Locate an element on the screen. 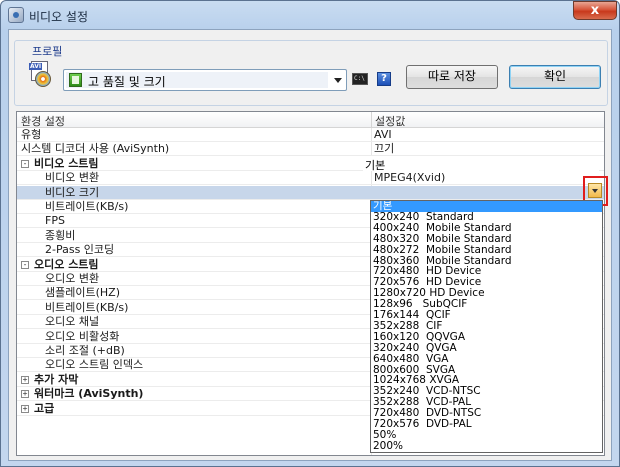 Image resolution: width=620 pixels, height=467 pixels. grid-row-label: 비디오 스트림 is located at coordinates (66, 163).